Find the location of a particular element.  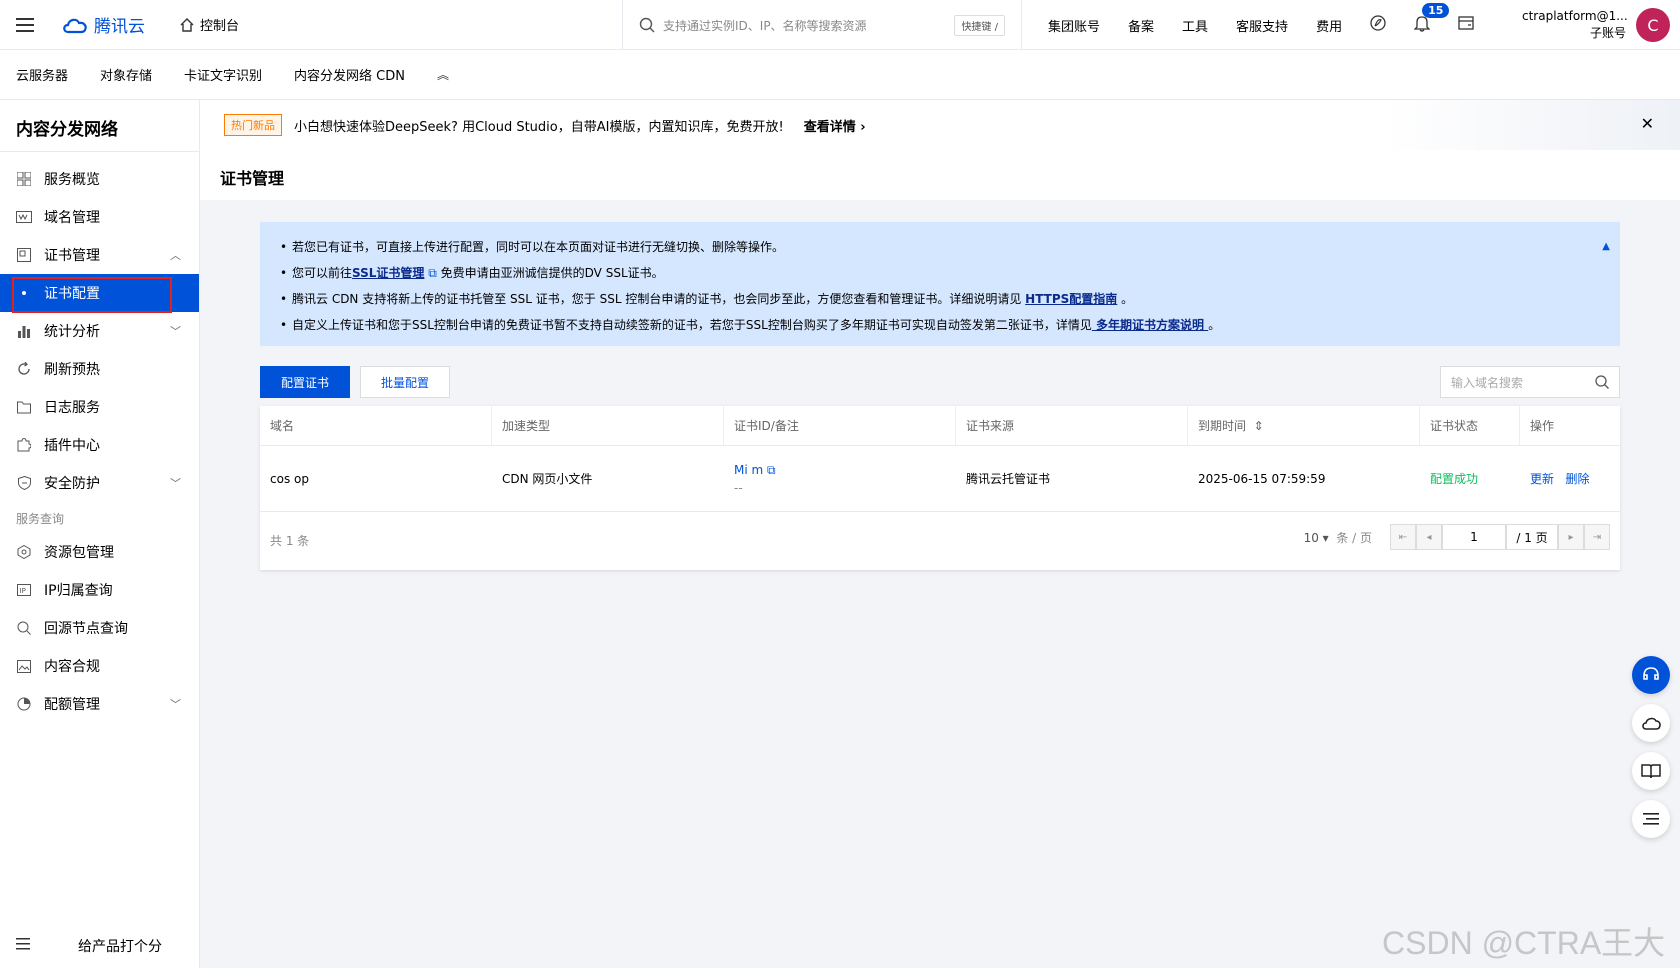

sort-icon: ⇕ is located at coordinates (1259, 426).